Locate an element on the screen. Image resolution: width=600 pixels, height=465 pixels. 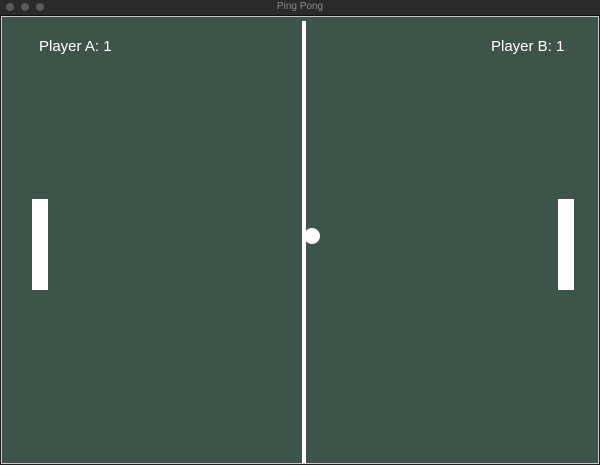
player-b-paddle is located at coordinates (566, 244).